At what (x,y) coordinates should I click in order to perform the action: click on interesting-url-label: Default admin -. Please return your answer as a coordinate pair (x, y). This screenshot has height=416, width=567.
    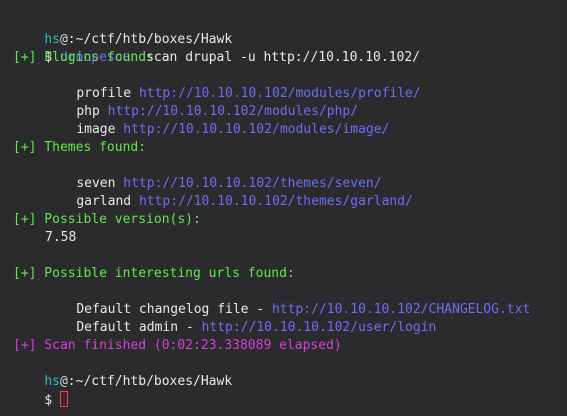
    Looking at the image, I should click on (139, 327).